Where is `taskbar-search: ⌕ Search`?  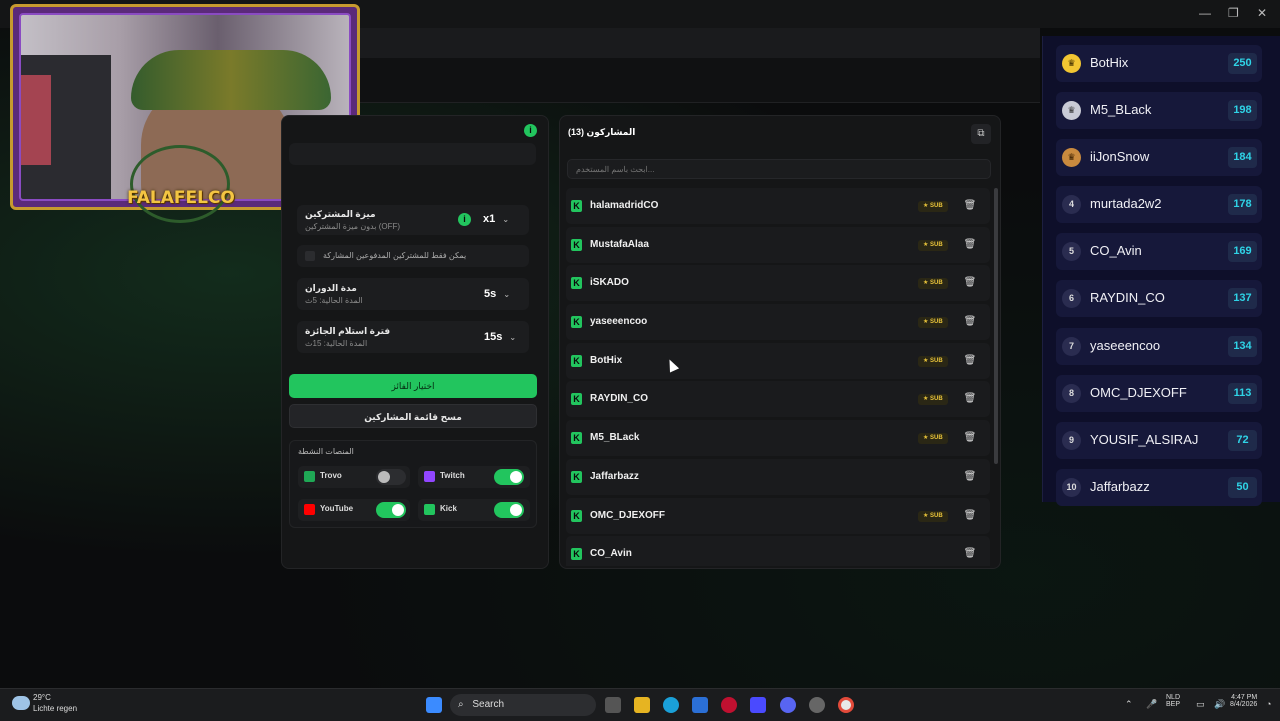 taskbar-search: ⌕ Search is located at coordinates (523, 705).